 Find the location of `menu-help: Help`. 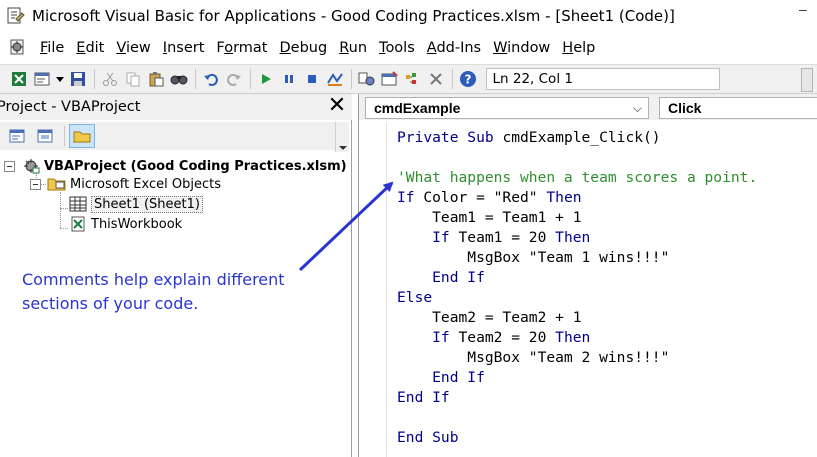

menu-help: Help is located at coordinates (578, 48).